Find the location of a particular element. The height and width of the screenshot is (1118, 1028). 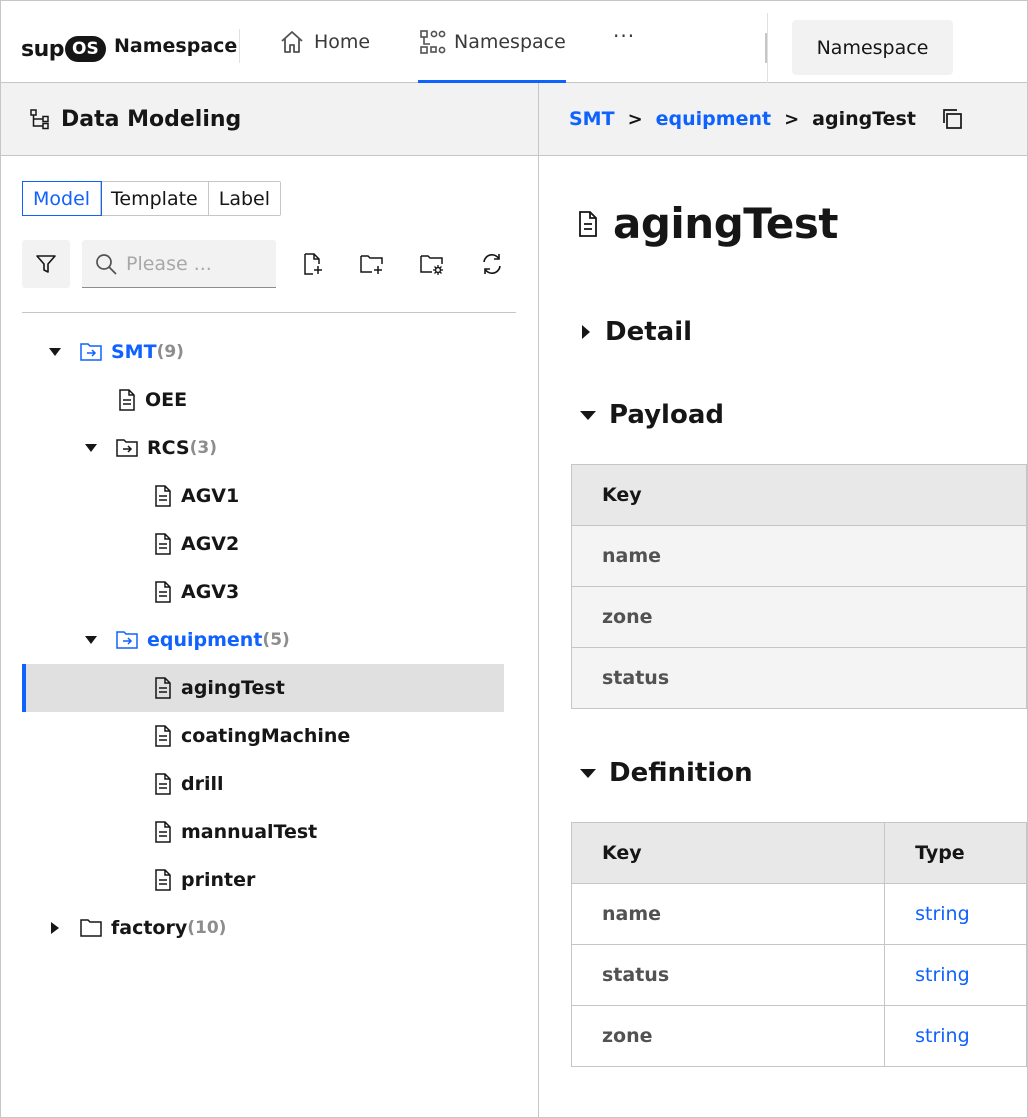

definition-header-type: Type is located at coordinates (955, 853).